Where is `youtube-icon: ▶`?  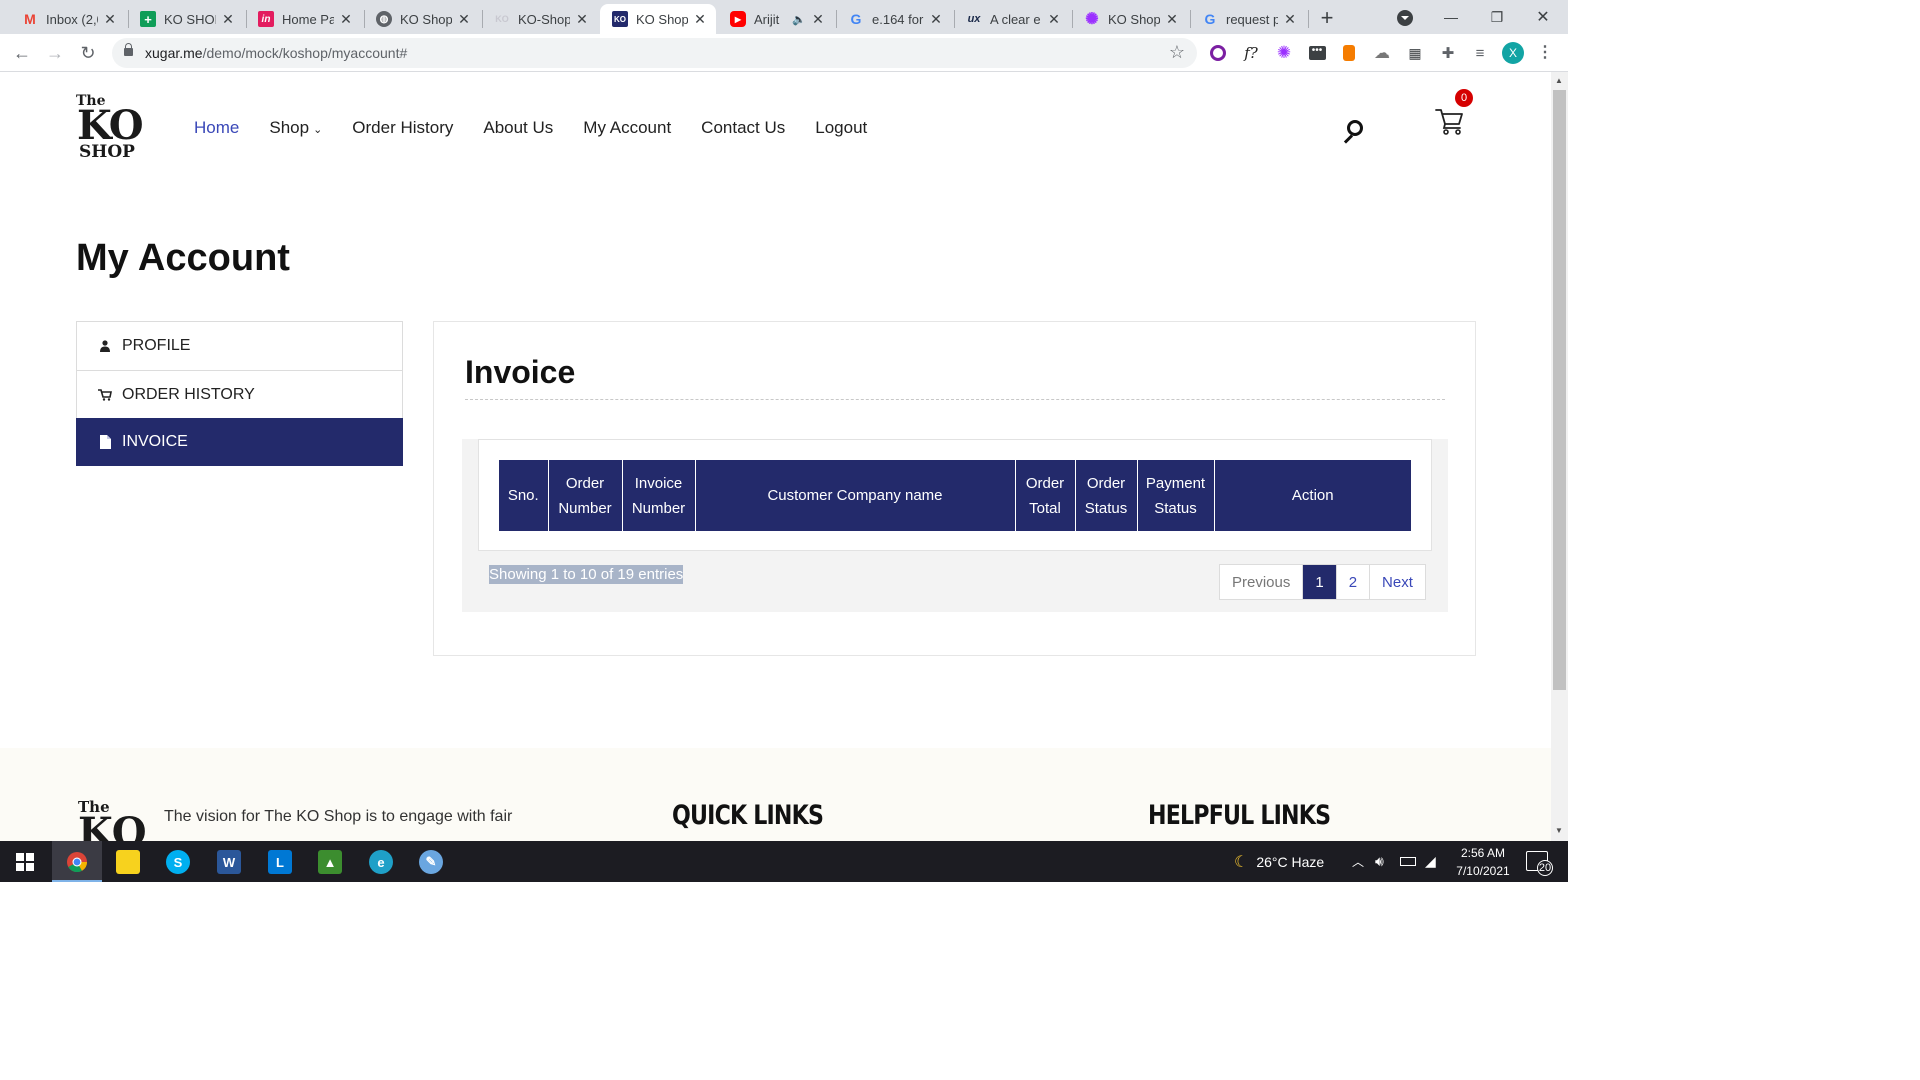
youtube-icon: ▶ is located at coordinates (738, 19).